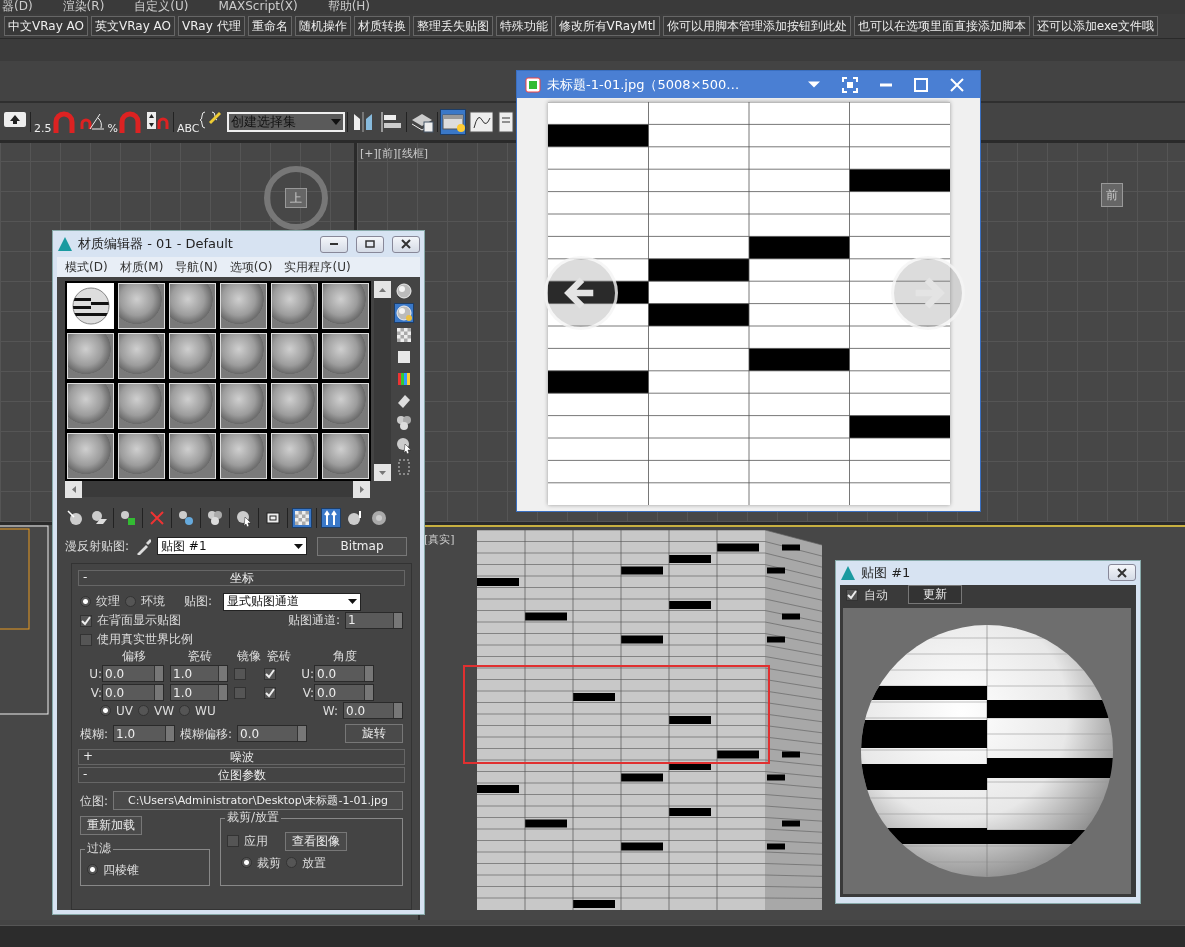 The width and height of the screenshot is (1185, 947). What do you see at coordinates (1095, 26) in the screenshot?
I see `script-button: 还可以添加exe文件哦` at bounding box center [1095, 26].